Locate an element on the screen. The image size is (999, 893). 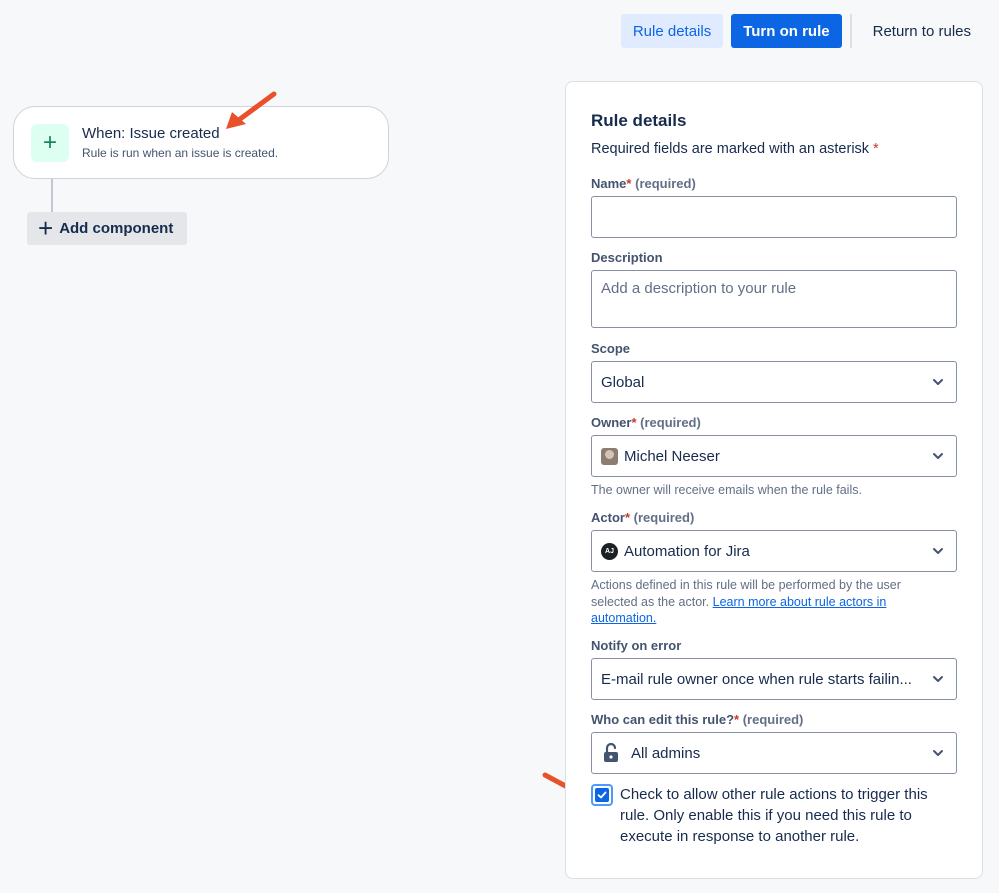
turn-on-rule-button: Turn on rule is located at coordinates (786, 31).